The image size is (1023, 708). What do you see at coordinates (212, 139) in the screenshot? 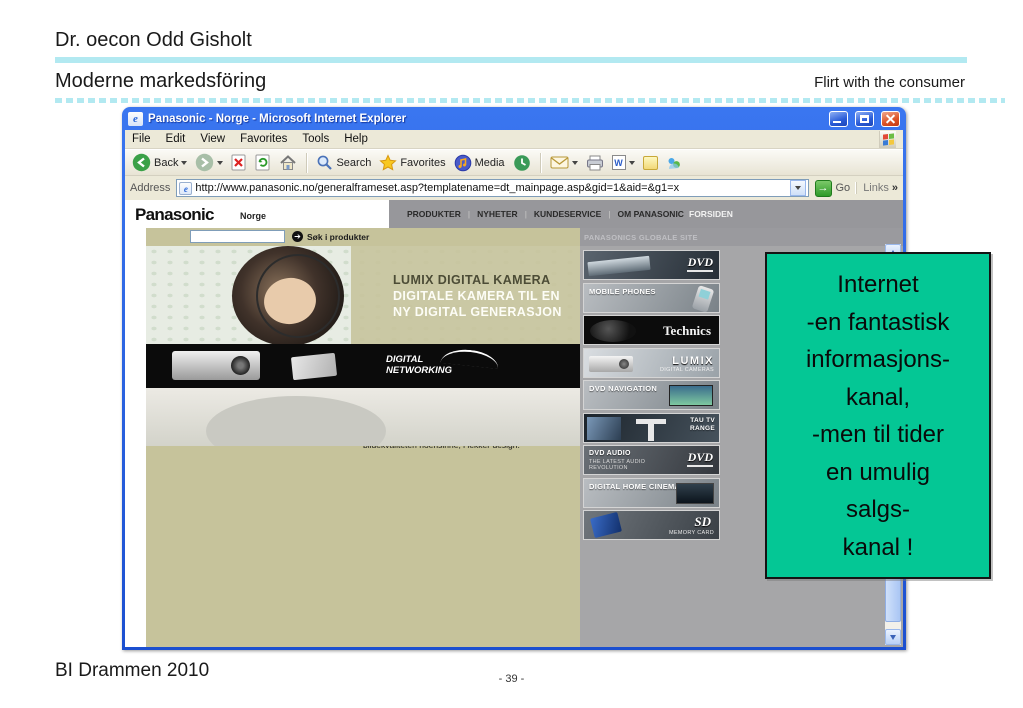
I see `menu-view: View` at bounding box center [212, 139].